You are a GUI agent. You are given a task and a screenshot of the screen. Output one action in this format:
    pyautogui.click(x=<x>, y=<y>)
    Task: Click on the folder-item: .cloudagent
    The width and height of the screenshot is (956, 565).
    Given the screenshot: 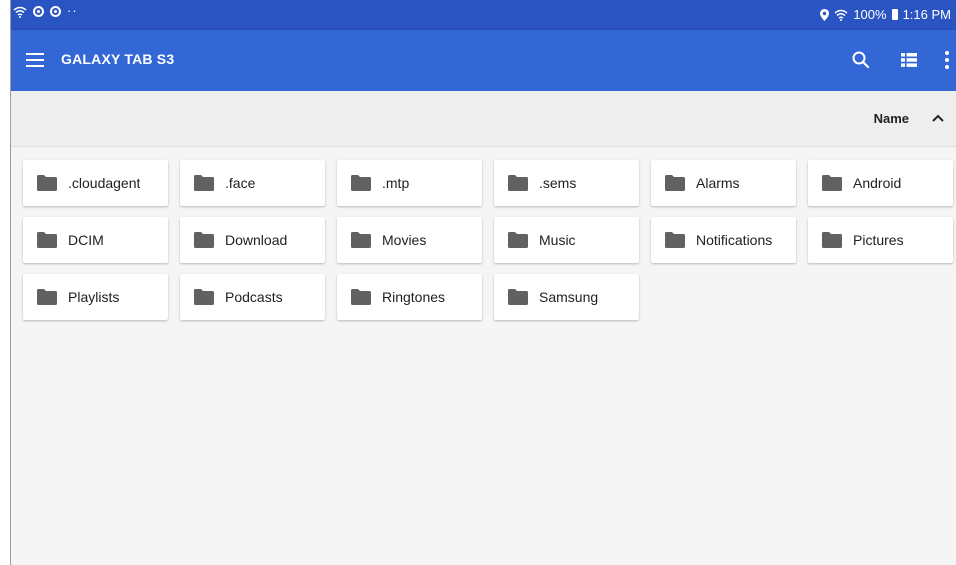 What is the action you would take?
    pyautogui.click(x=95, y=183)
    